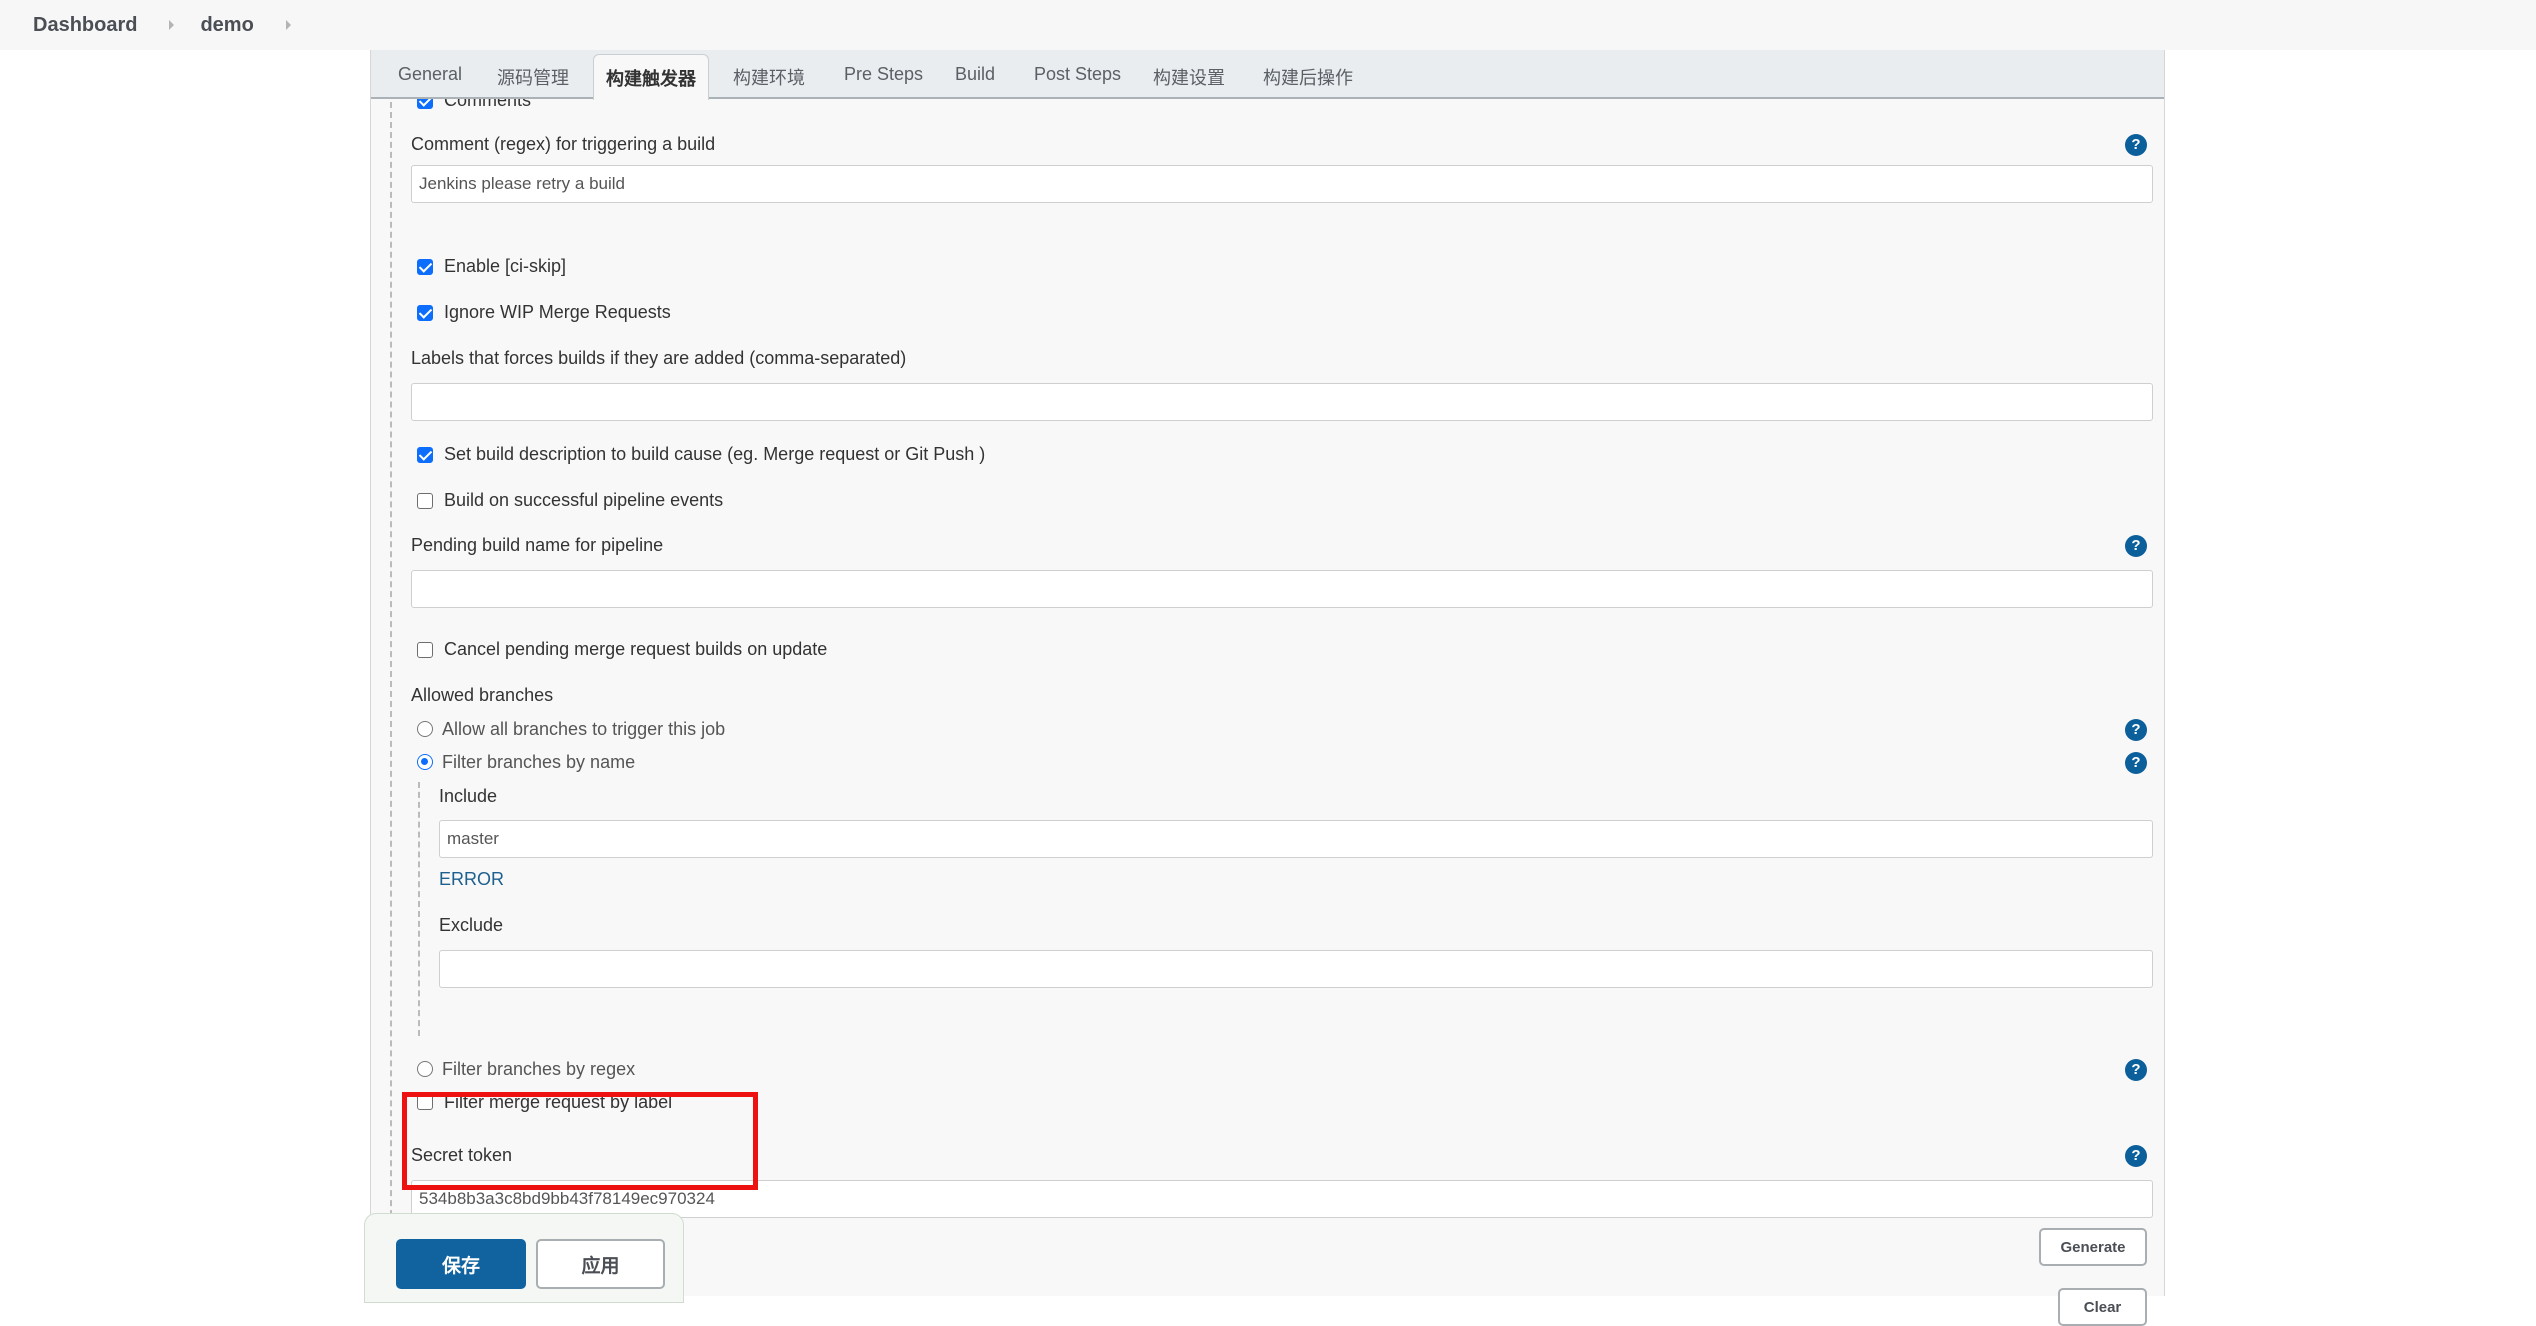 Image resolution: width=2536 pixels, height=1326 pixels. What do you see at coordinates (883, 74) in the screenshot?
I see `tab-pre-steps: Pre Steps` at bounding box center [883, 74].